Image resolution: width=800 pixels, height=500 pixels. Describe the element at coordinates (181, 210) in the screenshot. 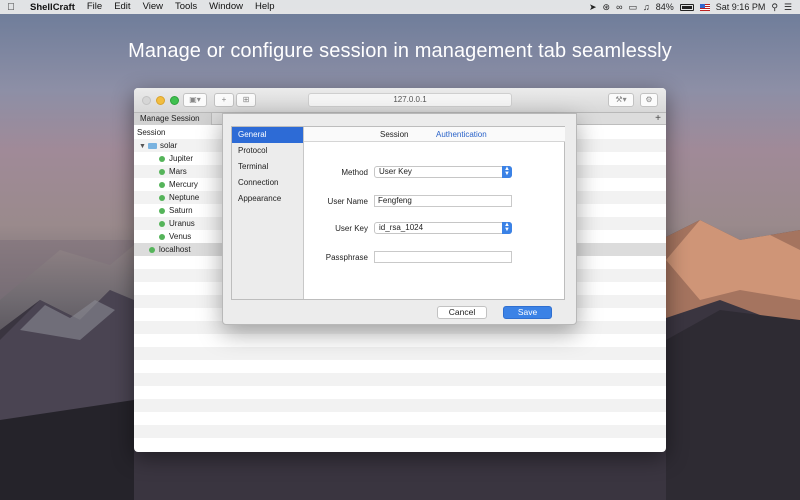

I see `session-label: Saturn` at that location.